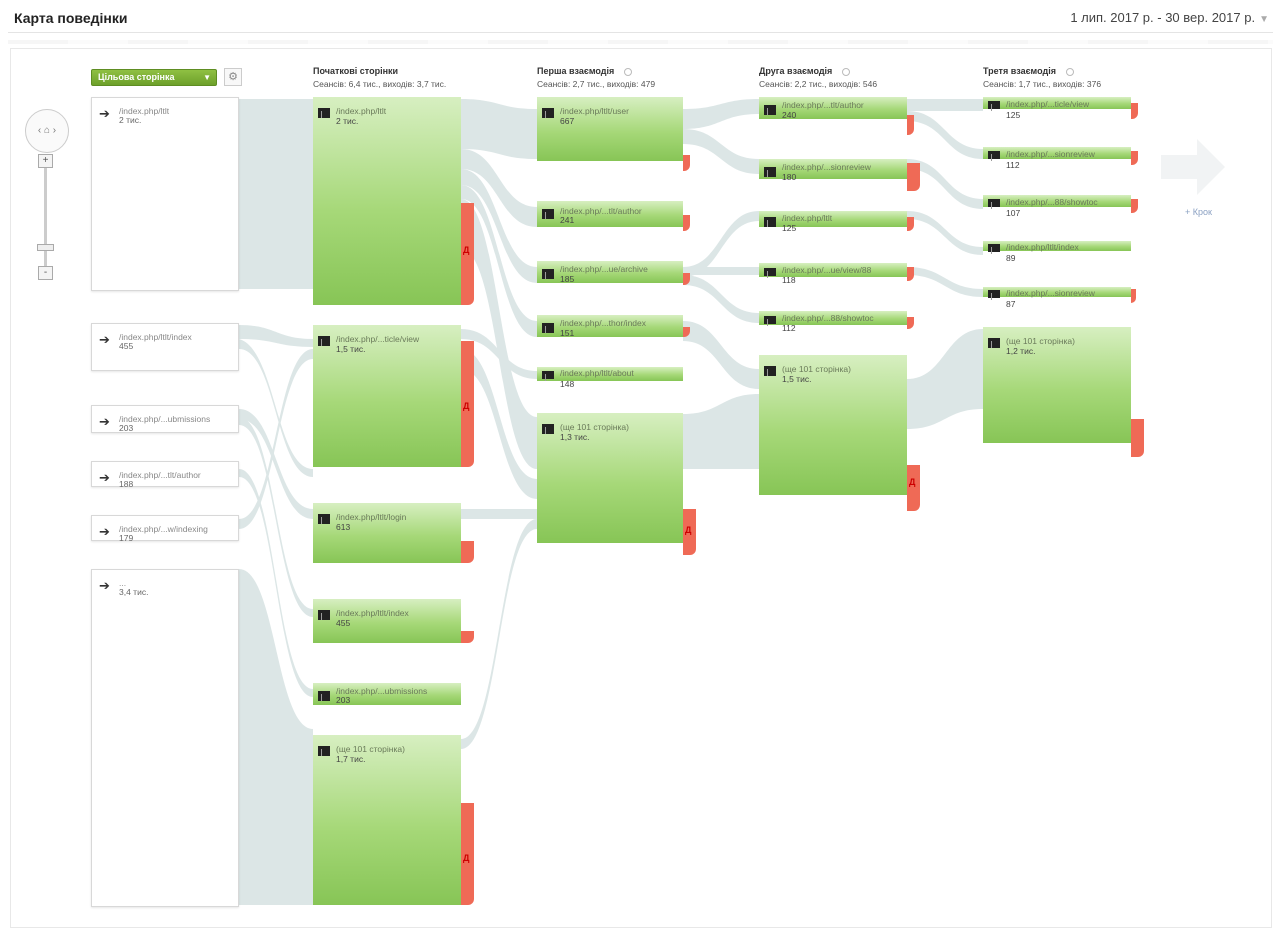  What do you see at coordinates (818, 84) in the screenshot?
I see `column-stats: Сеансів: 2,2 тис., виходів: 546` at bounding box center [818, 84].